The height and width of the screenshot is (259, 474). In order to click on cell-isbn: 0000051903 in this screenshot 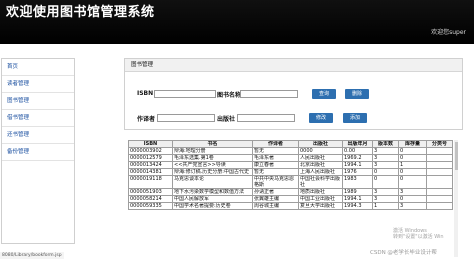, I will do `click(150, 192)`.